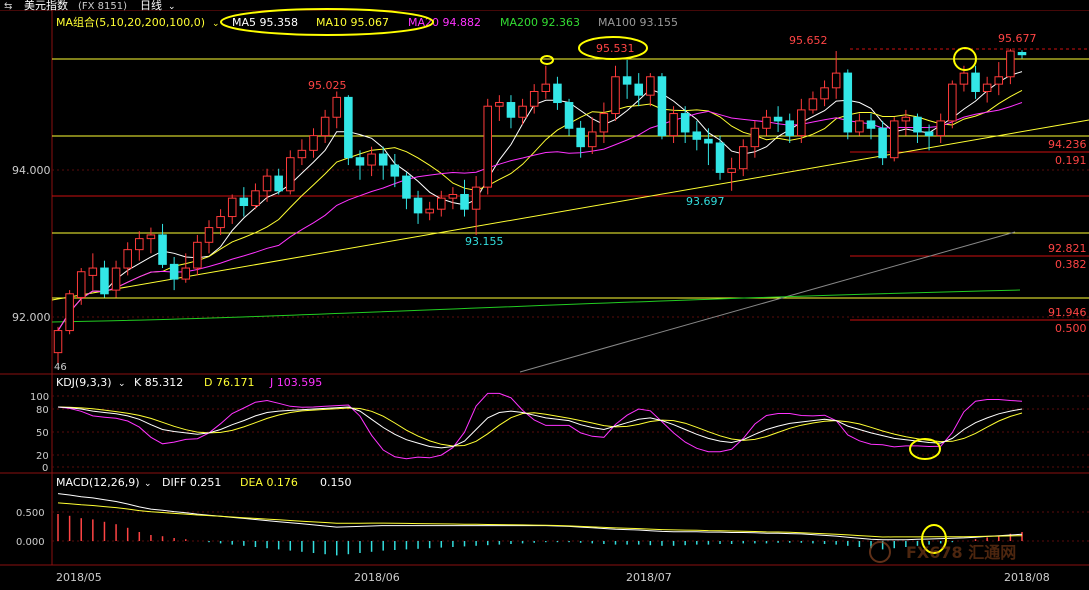  I want to click on annotation-95677: 95.677, so click(1017, 38).